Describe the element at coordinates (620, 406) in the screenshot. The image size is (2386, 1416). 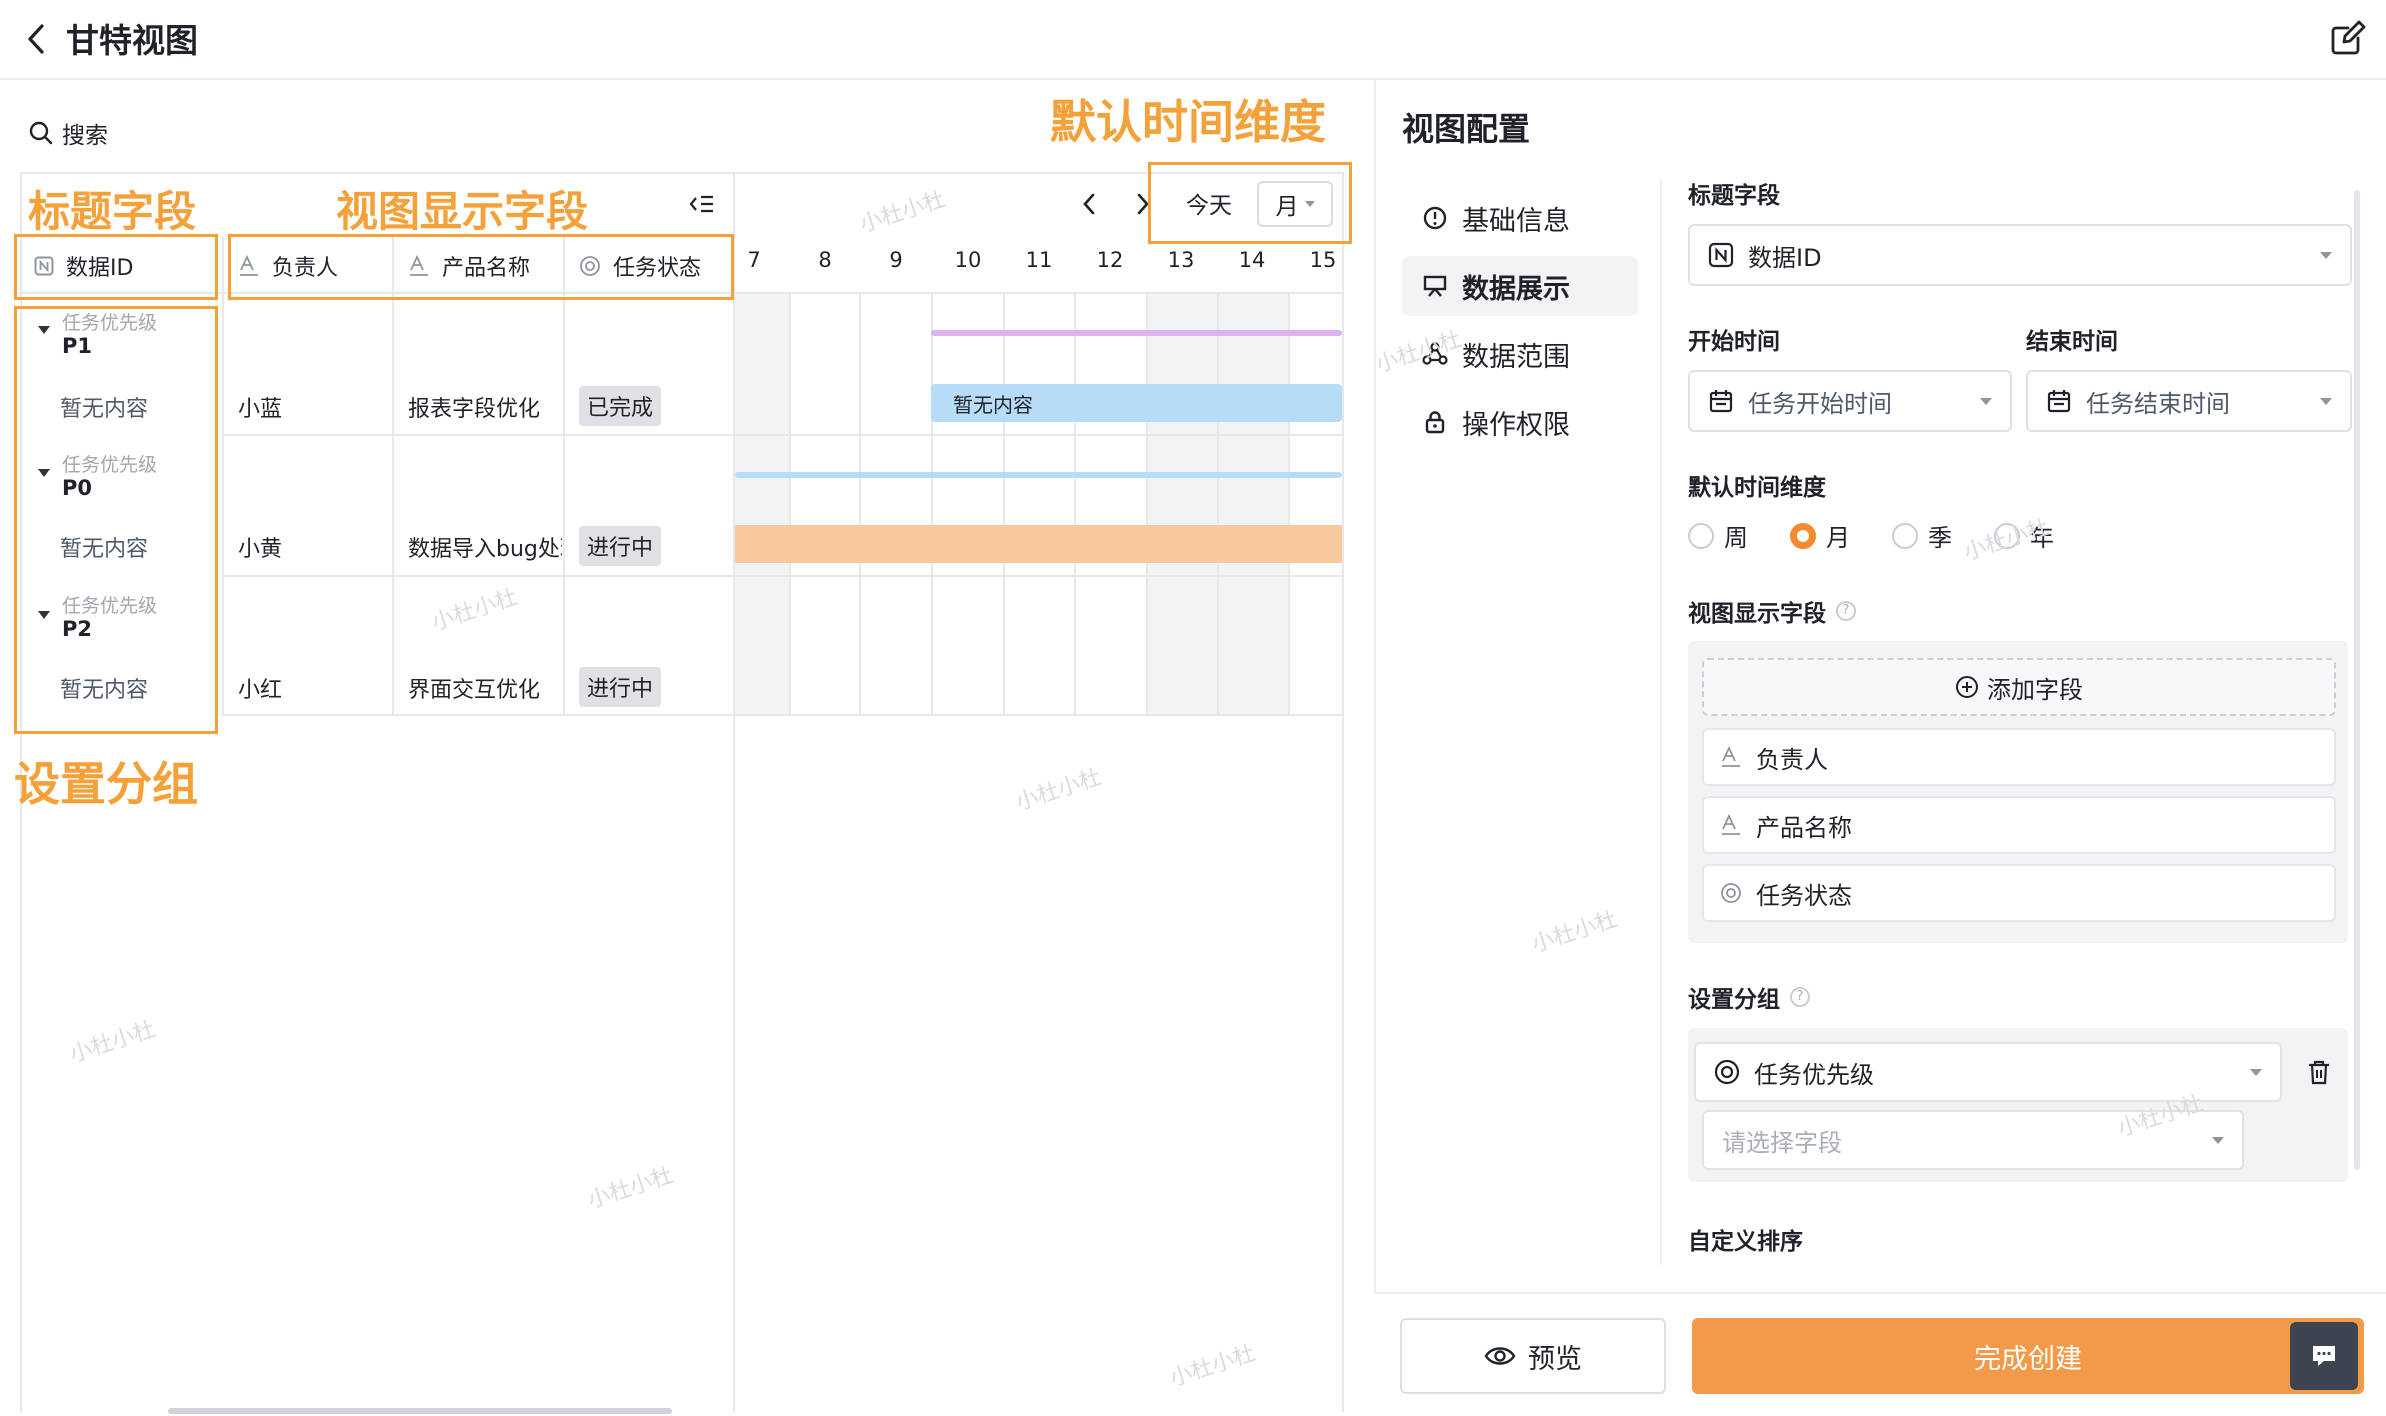
I see `status-badge: 已完成` at that location.